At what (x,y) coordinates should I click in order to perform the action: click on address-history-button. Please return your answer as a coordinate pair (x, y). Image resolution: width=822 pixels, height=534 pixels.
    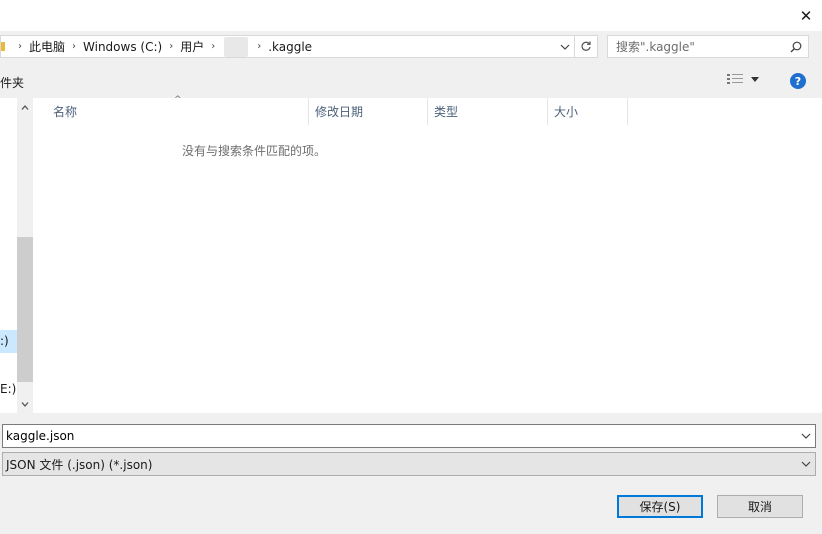
    Looking at the image, I should click on (564, 46).